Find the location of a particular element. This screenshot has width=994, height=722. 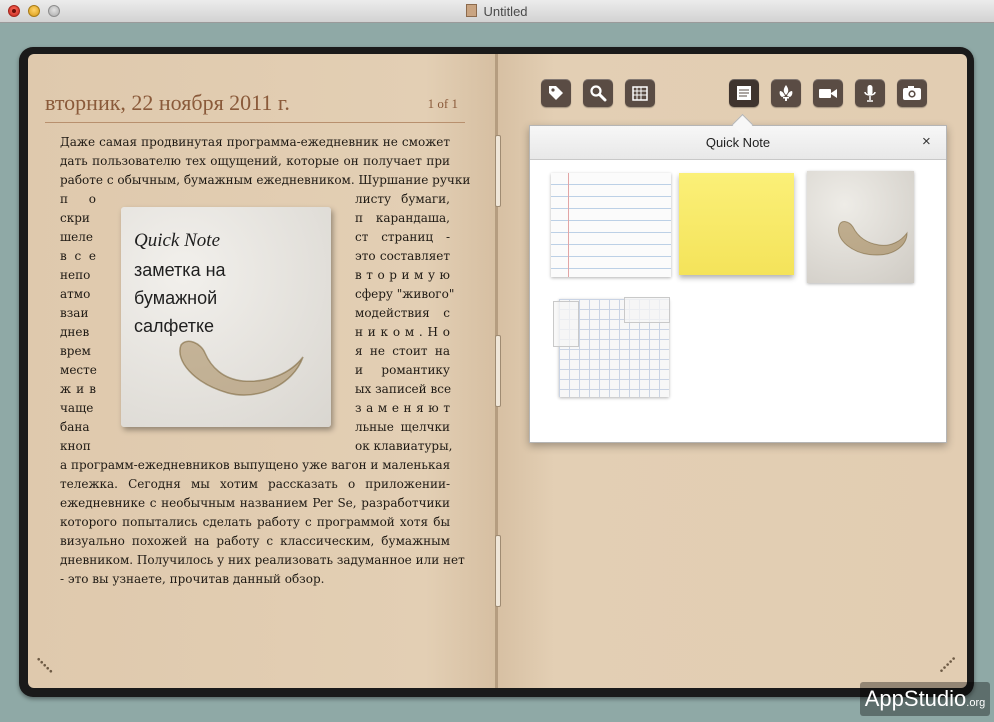

document-icon is located at coordinates (472, 10).